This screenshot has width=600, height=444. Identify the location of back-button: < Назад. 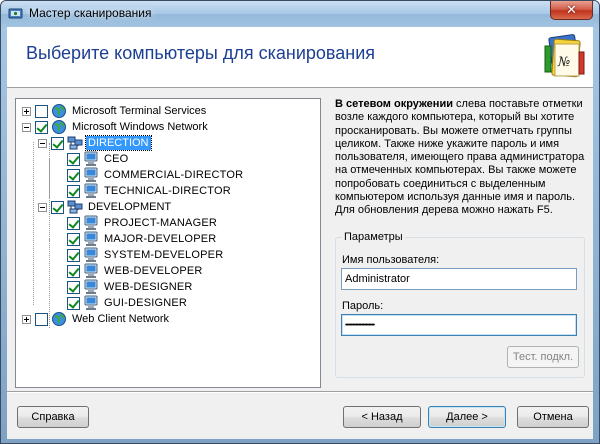
(382, 417).